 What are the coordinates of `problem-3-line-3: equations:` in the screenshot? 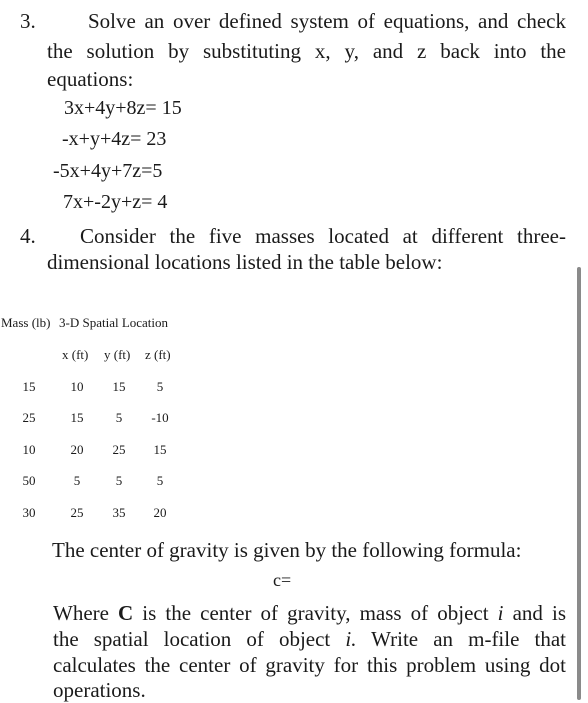 It's located at (90, 79).